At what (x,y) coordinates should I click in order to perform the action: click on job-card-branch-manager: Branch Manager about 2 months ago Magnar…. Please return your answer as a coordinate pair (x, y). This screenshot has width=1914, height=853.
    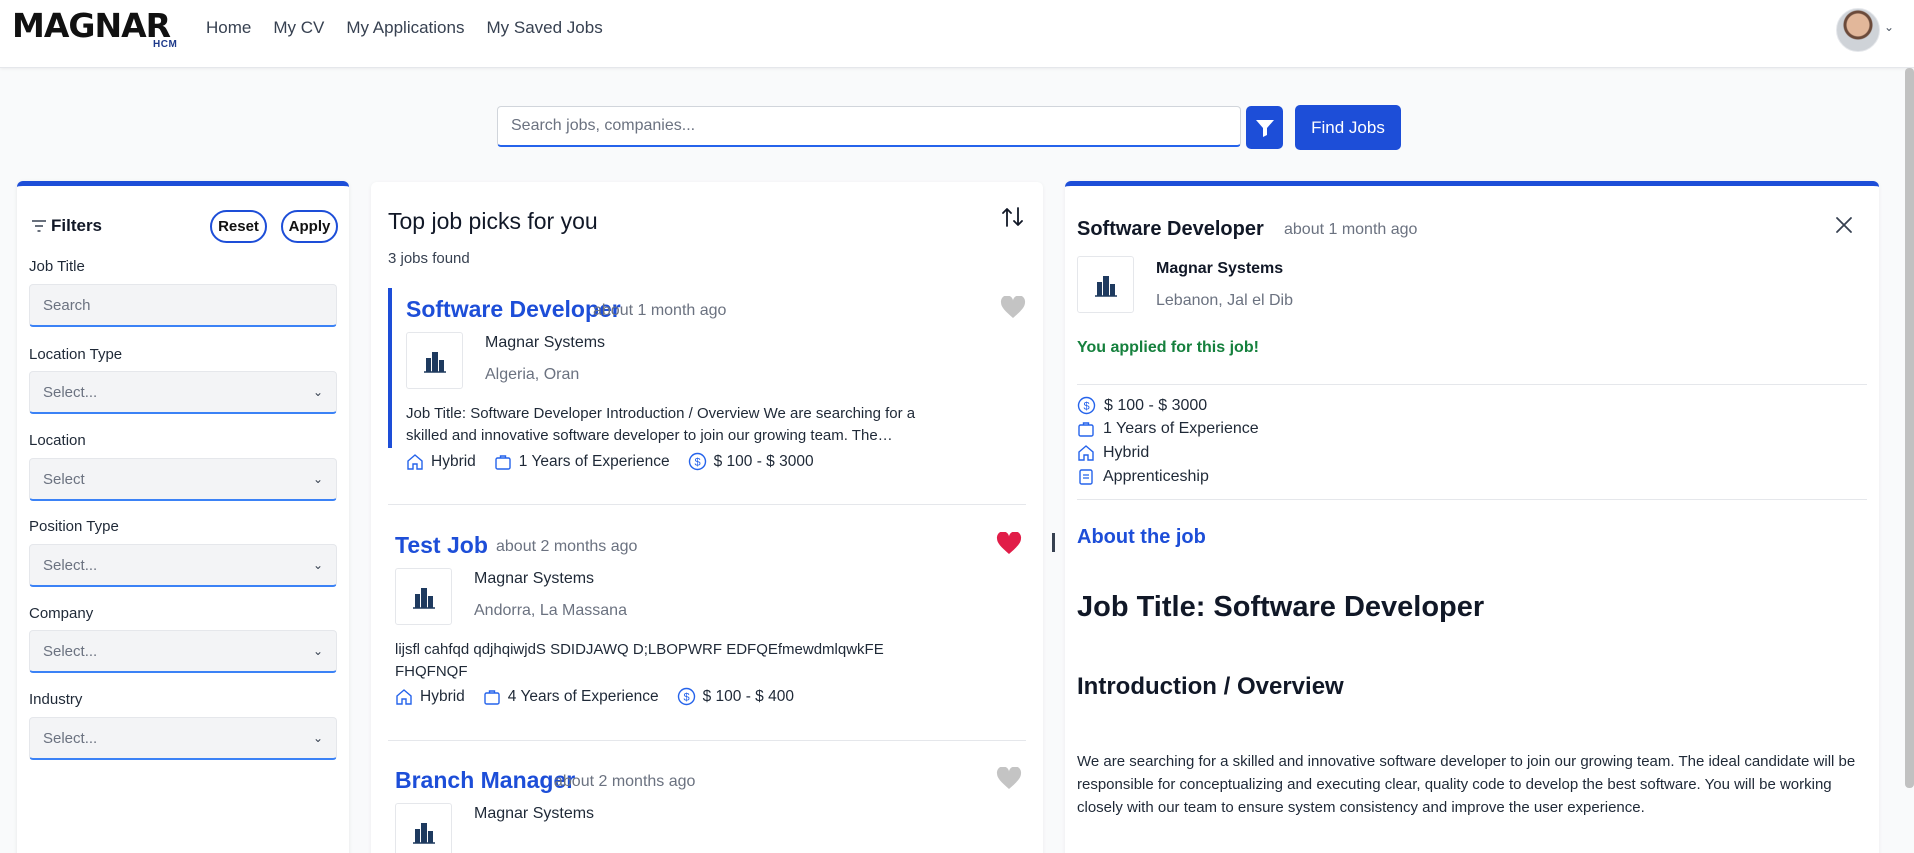
    Looking at the image, I should click on (707, 805).